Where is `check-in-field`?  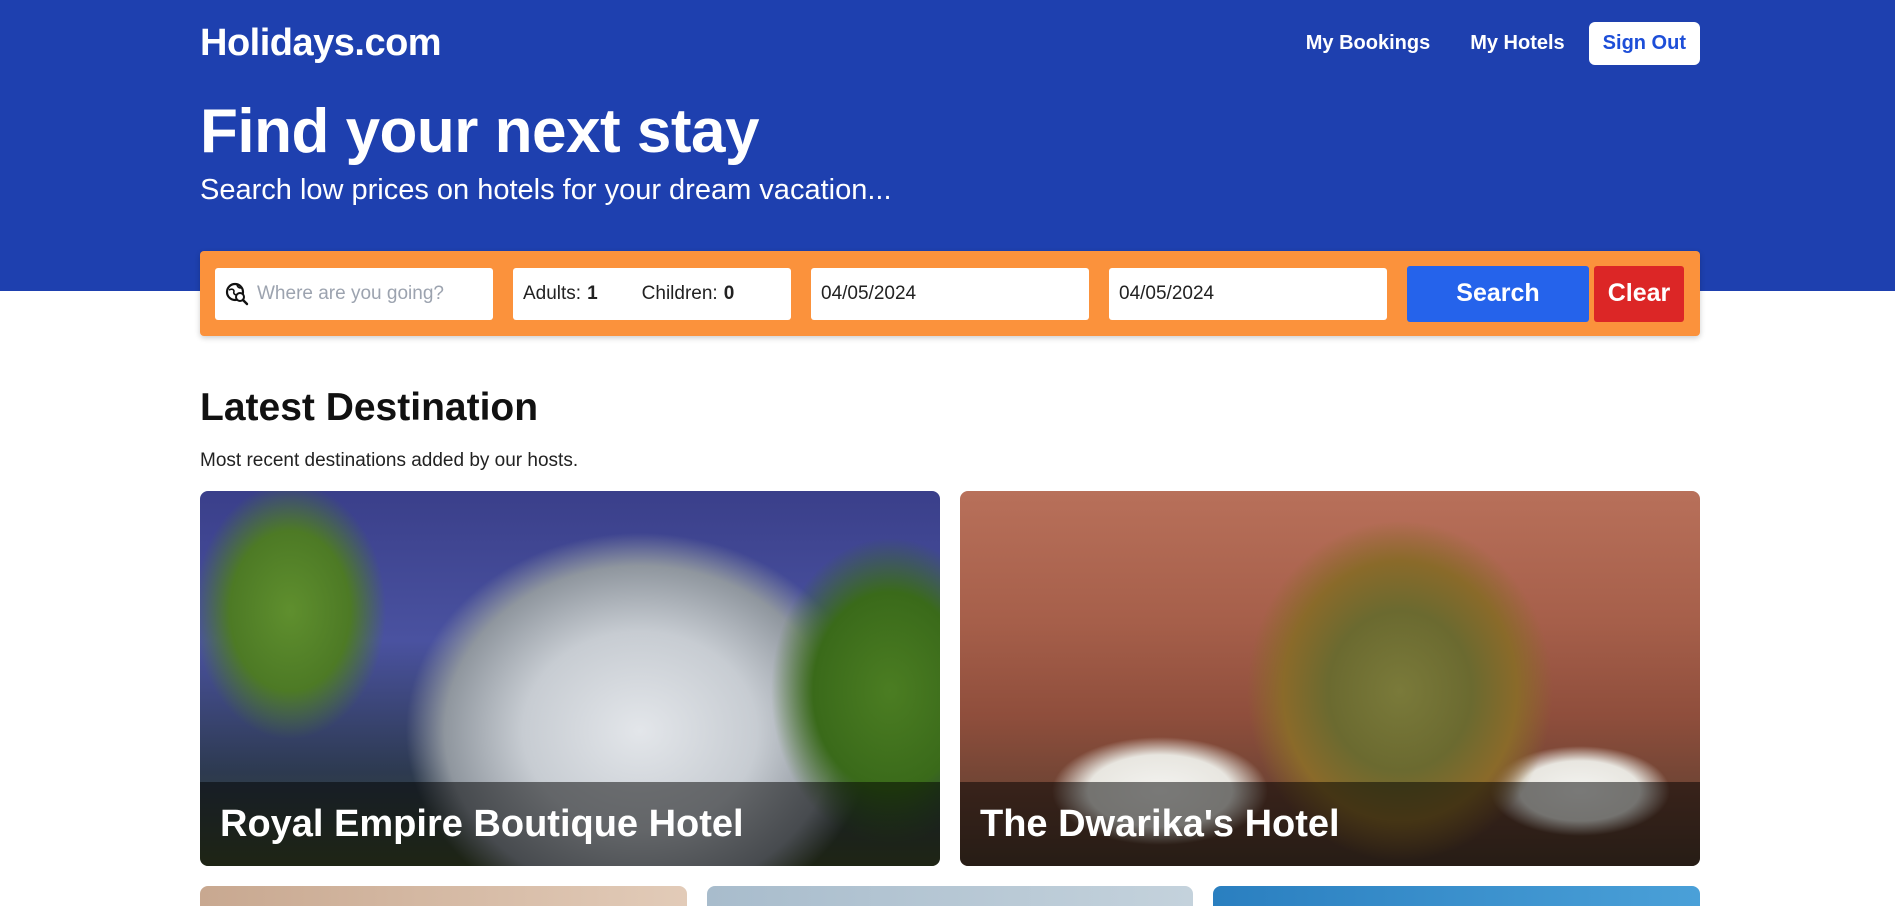
check-in-field is located at coordinates (950, 293).